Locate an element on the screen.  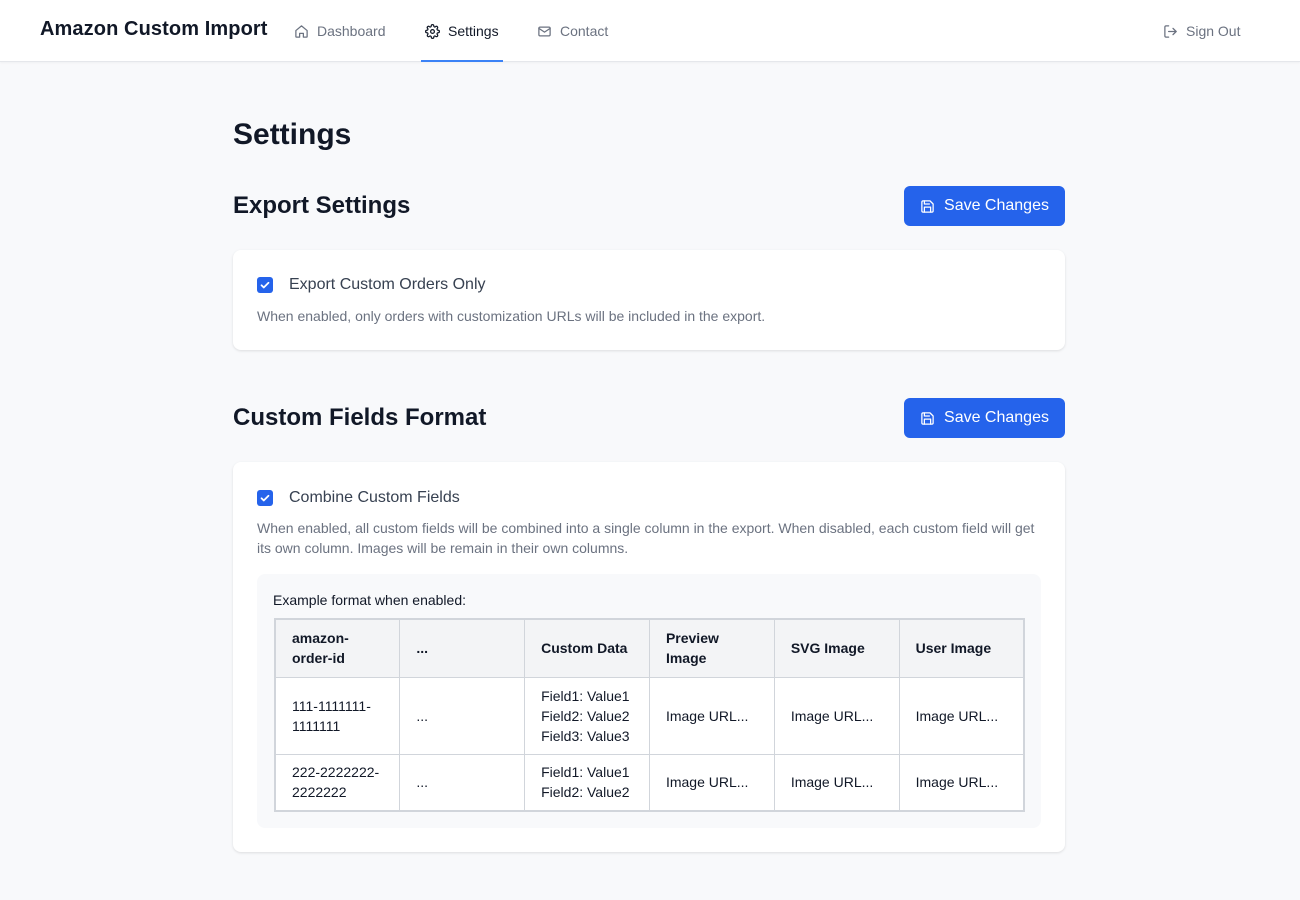
export-custom-orders-label: Export Custom Orders Only is located at coordinates (387, 285).